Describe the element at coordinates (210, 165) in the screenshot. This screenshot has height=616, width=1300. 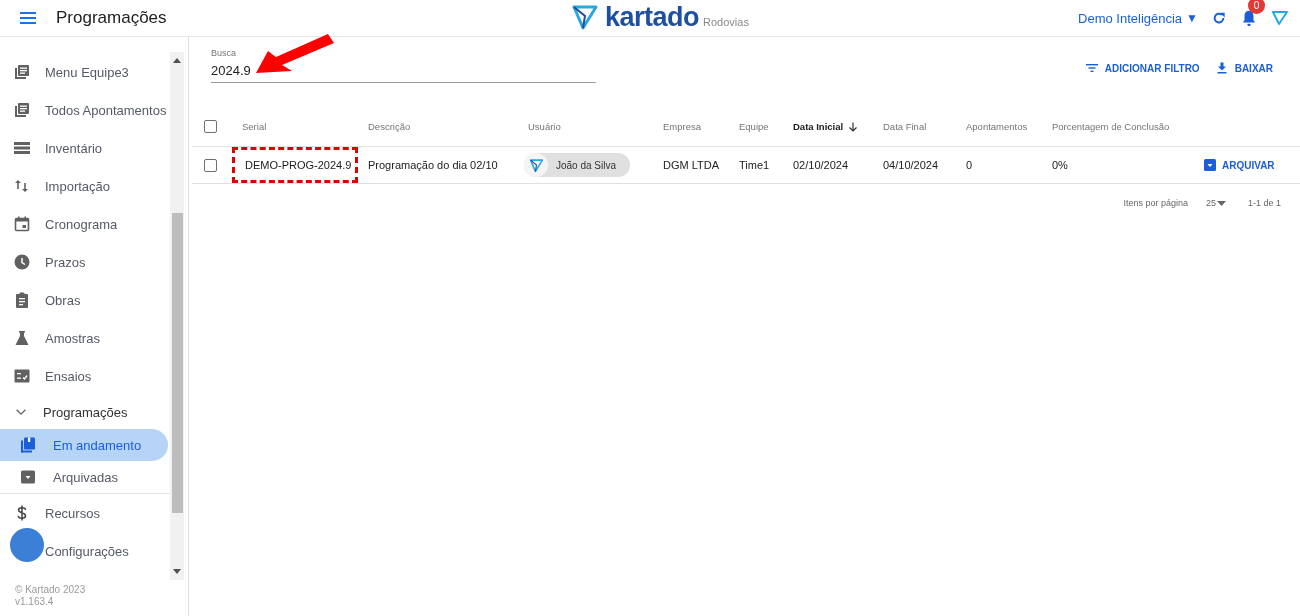
I see `row-checkbox` at that location.